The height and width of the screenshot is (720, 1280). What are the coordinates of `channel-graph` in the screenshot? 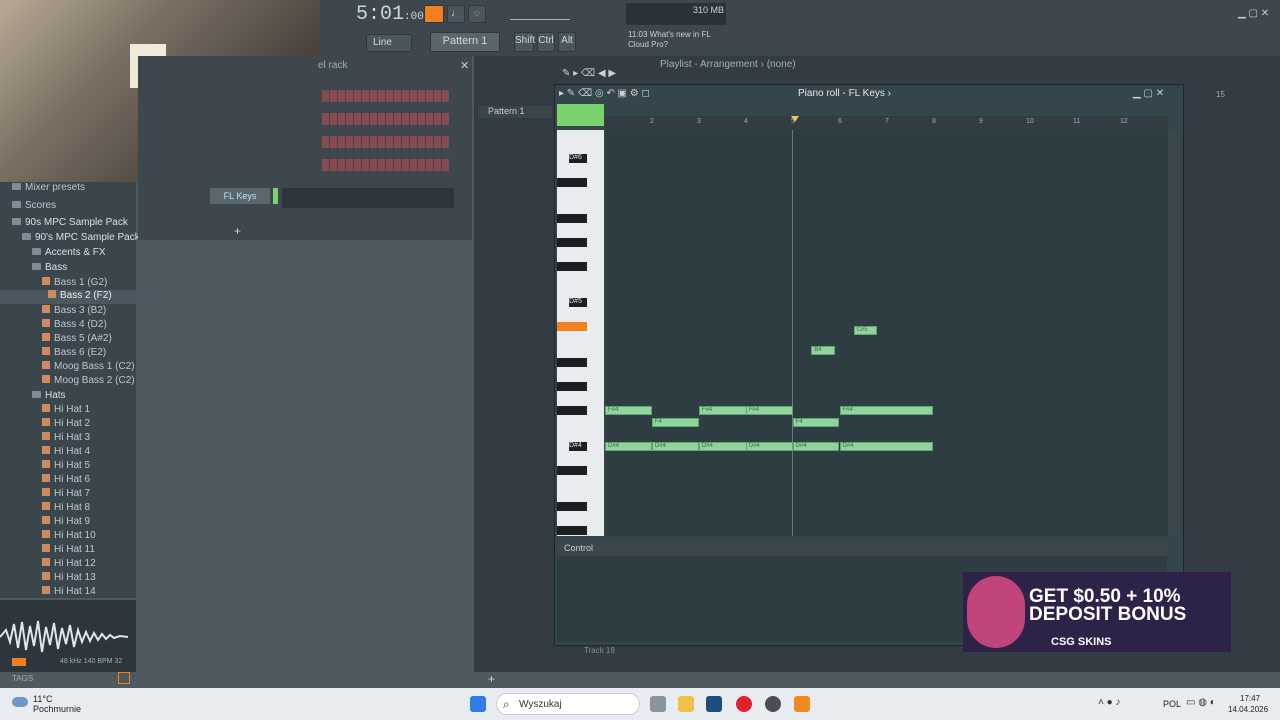 It's located at (368, 198).